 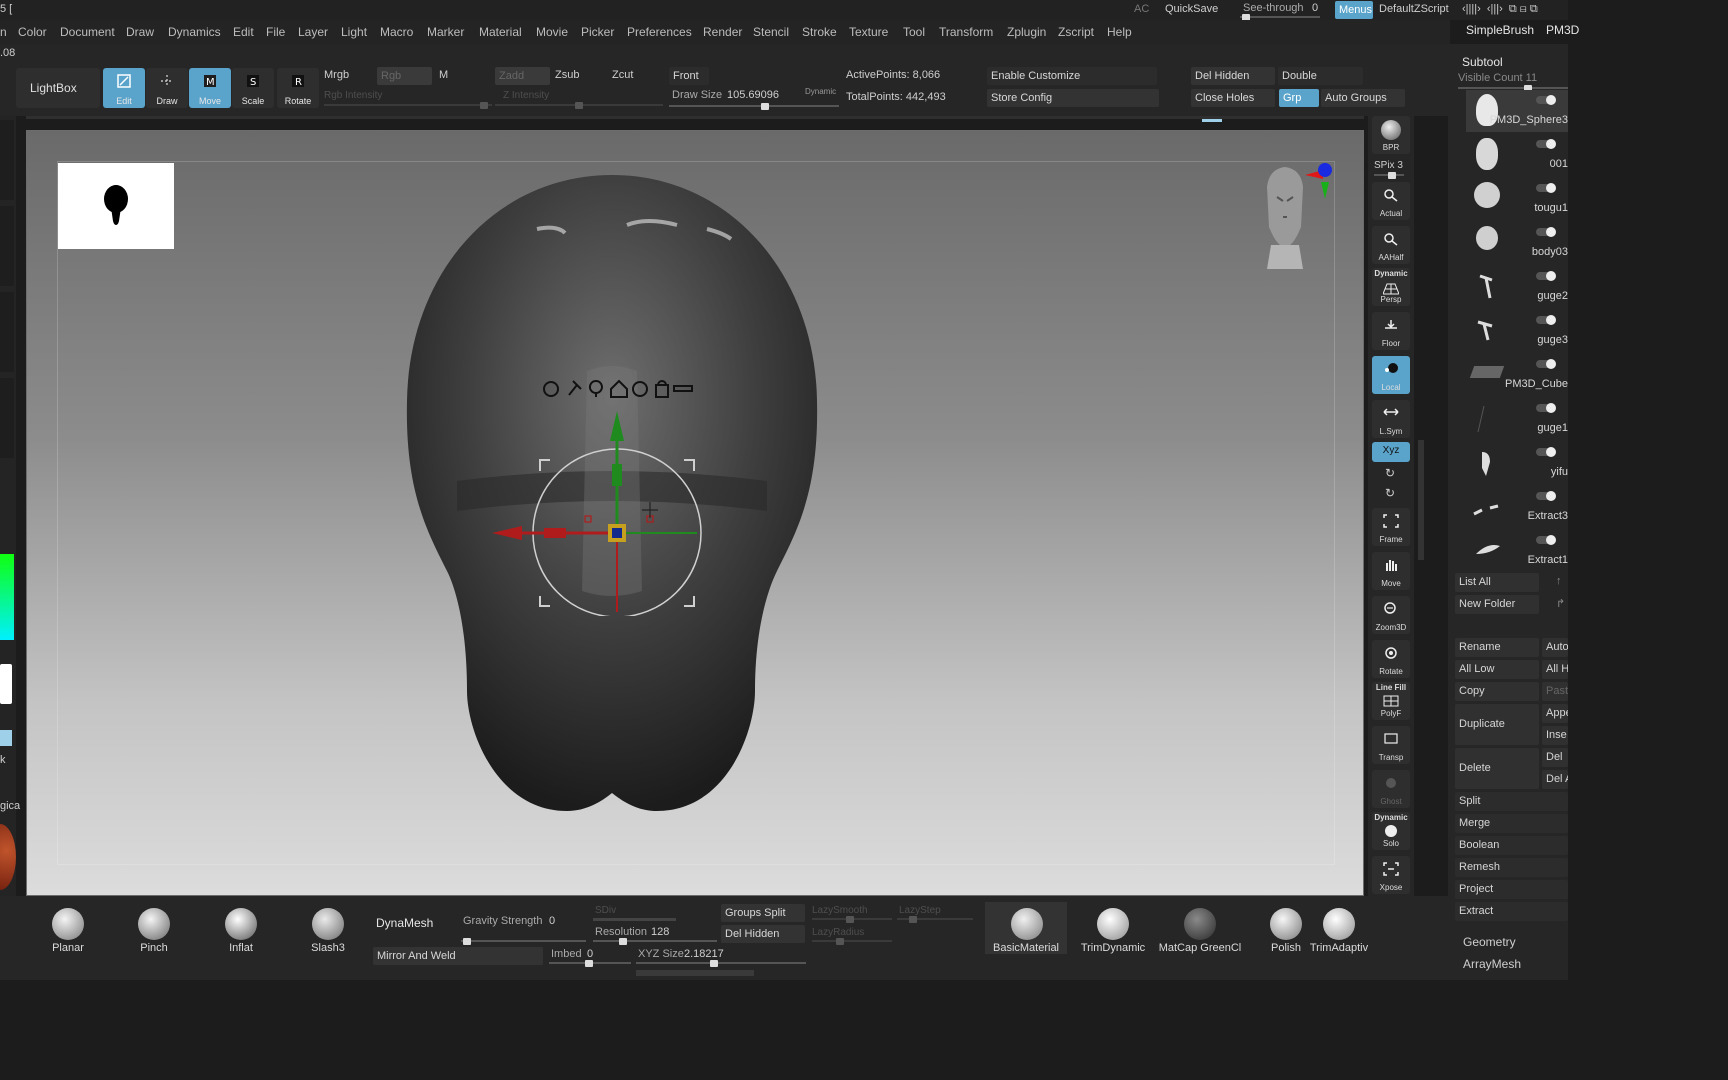 What do you see at coordinates (1421, 500) in the screenshot?
I see `right-shelf-scrollbar` at bounding box center [1421, 500].